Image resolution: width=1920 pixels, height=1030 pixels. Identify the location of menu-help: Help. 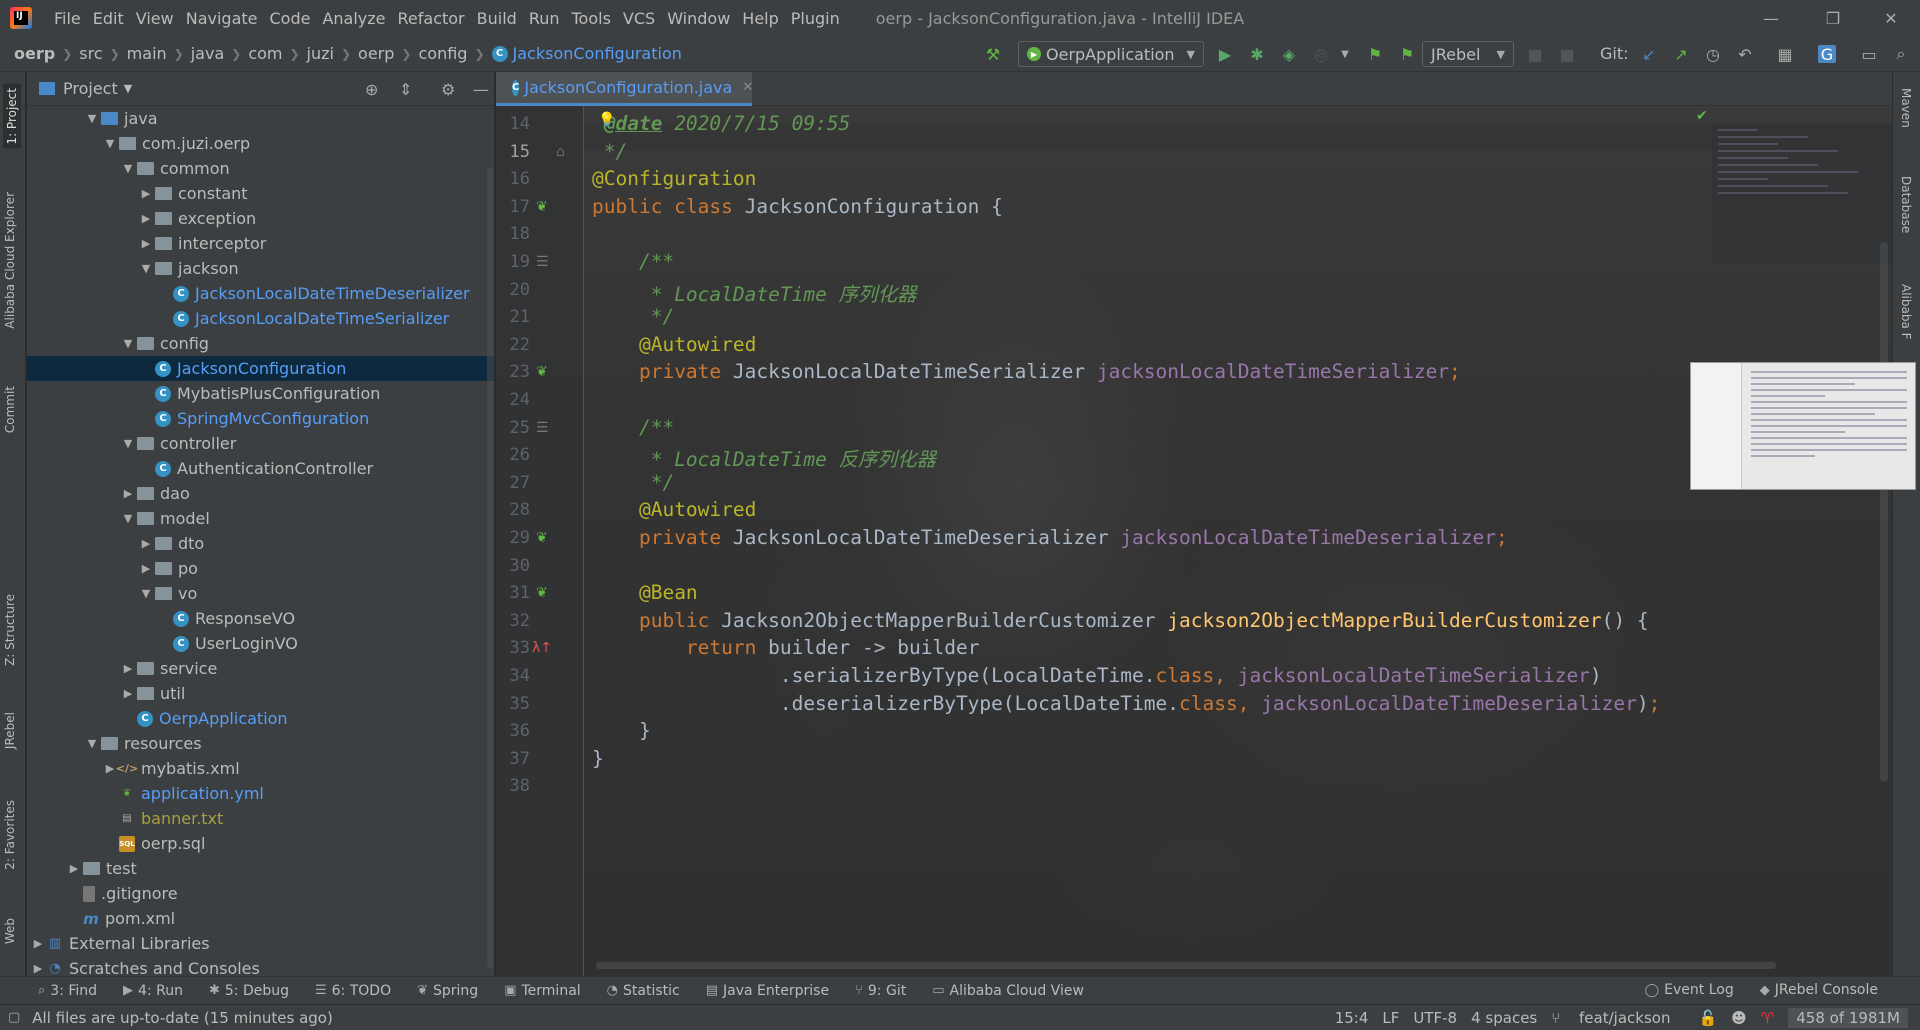
(760, 18).